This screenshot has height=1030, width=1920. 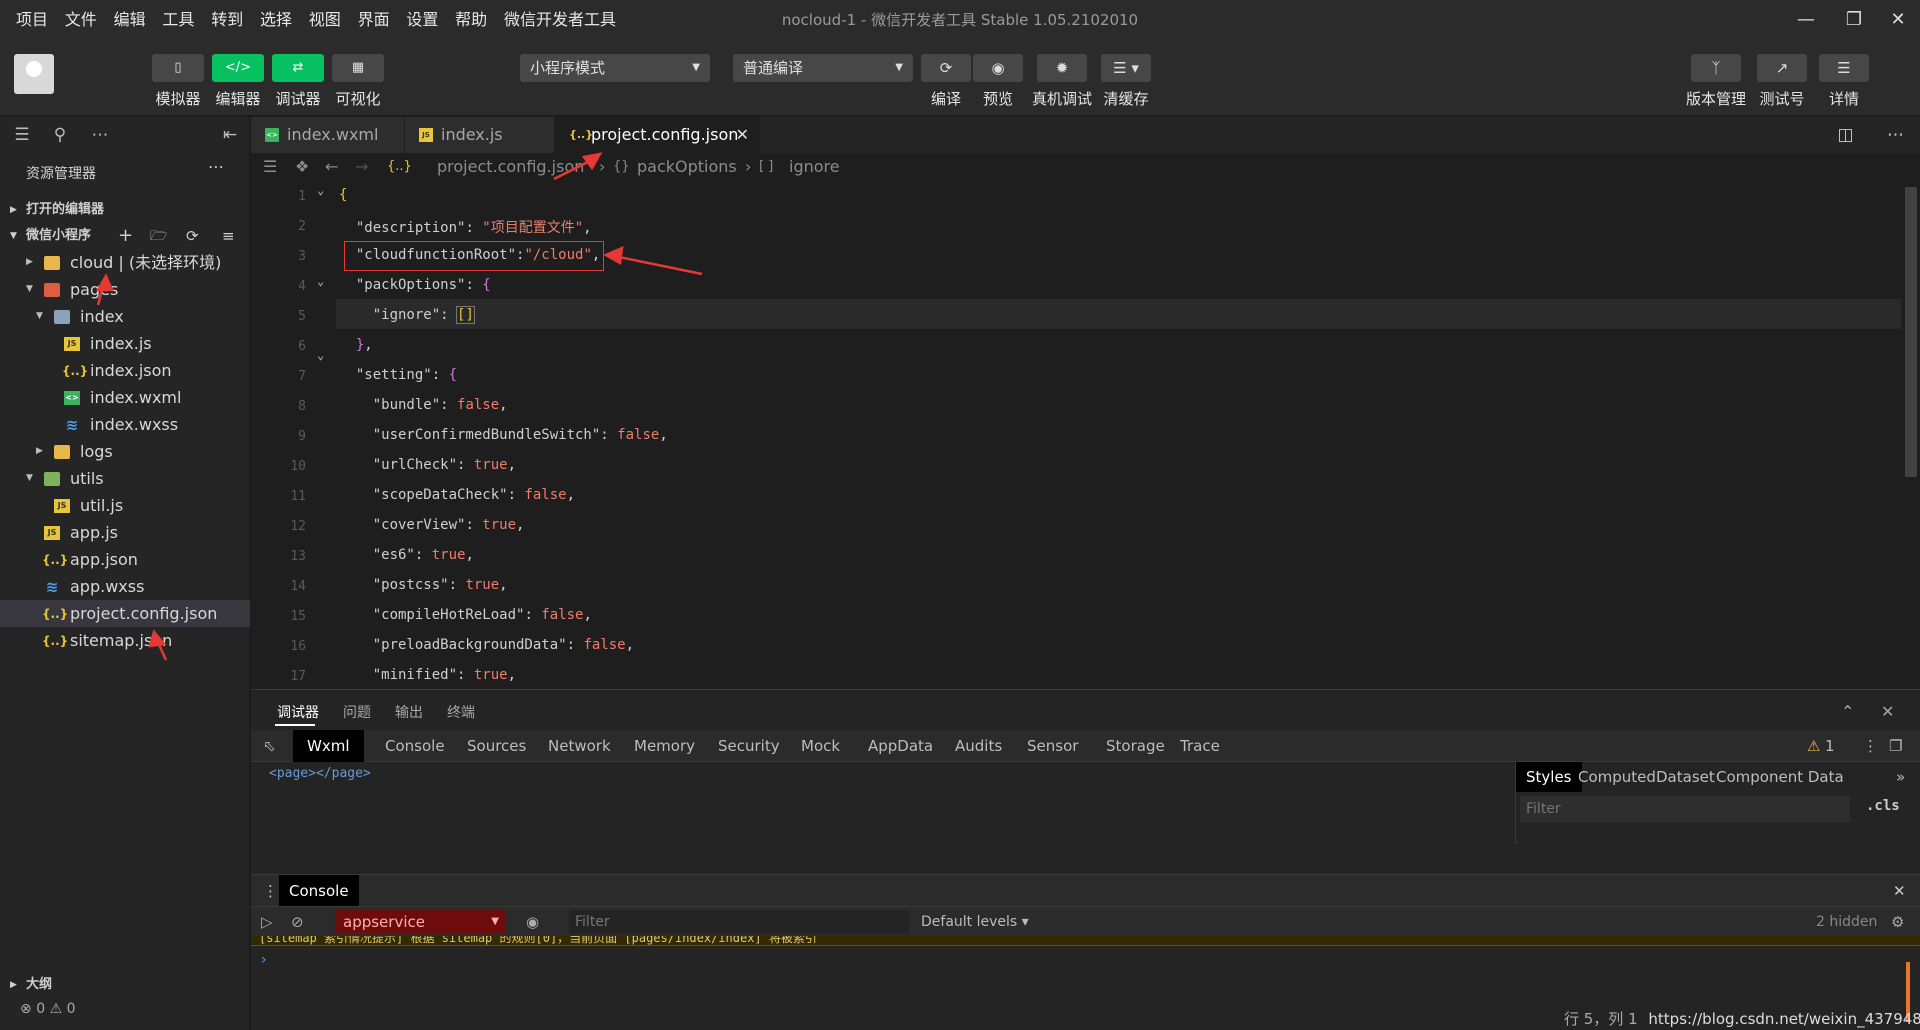 What do you see at coordinates (415, 746) in the screenshot?
I see `devtools-tab-console: Console` at bounding box center [415, 746].